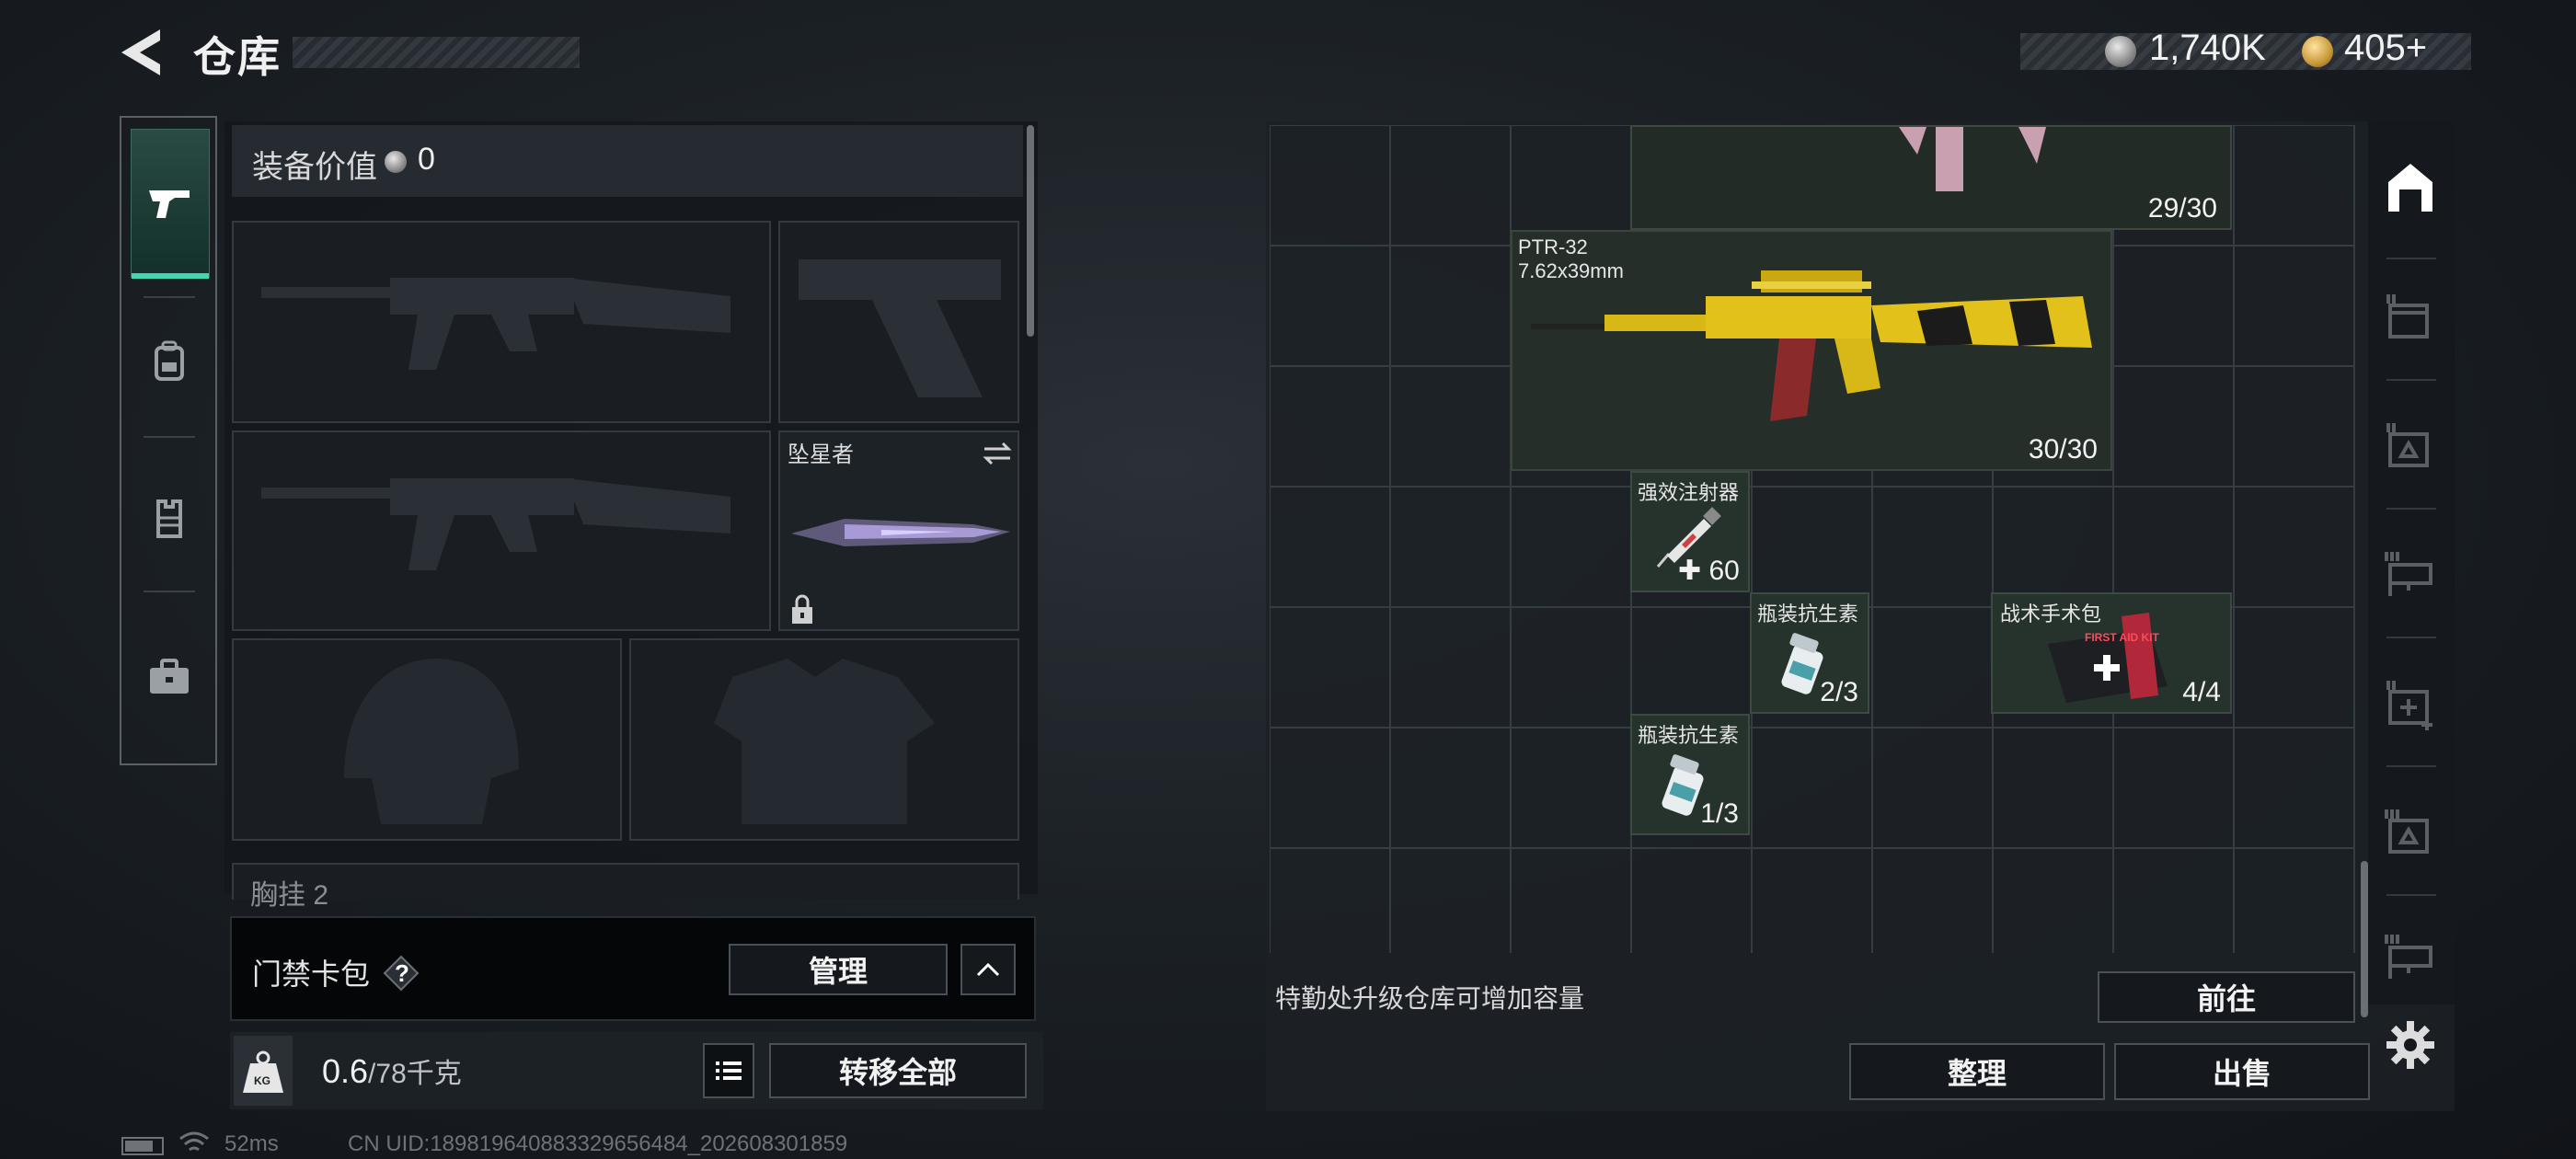 The width and height of the screenshot is (2576, 1159). What do you see at coordinates (1690, 571) in the screenshot?
I see `plus-icon: ✚` at bounding box center [1690, 571].